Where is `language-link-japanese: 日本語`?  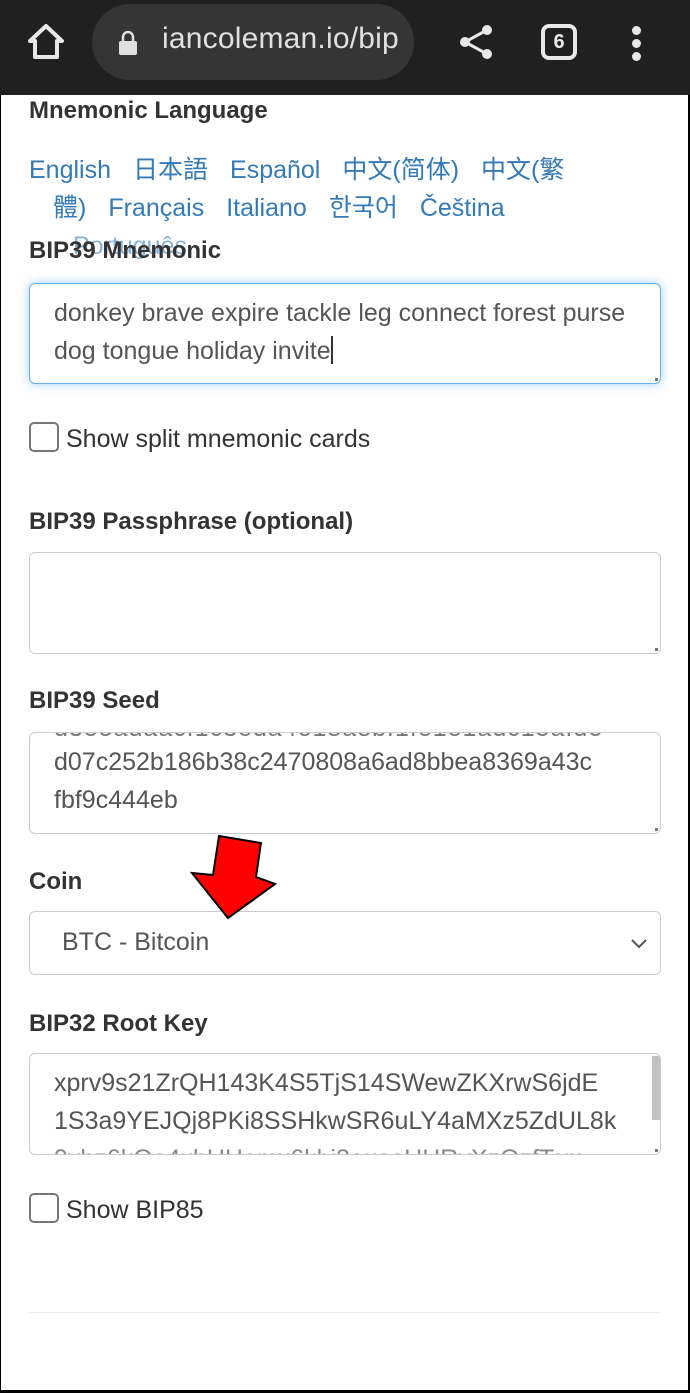
language-link-japanese: 日本語 is located at coordinates (170, 170).